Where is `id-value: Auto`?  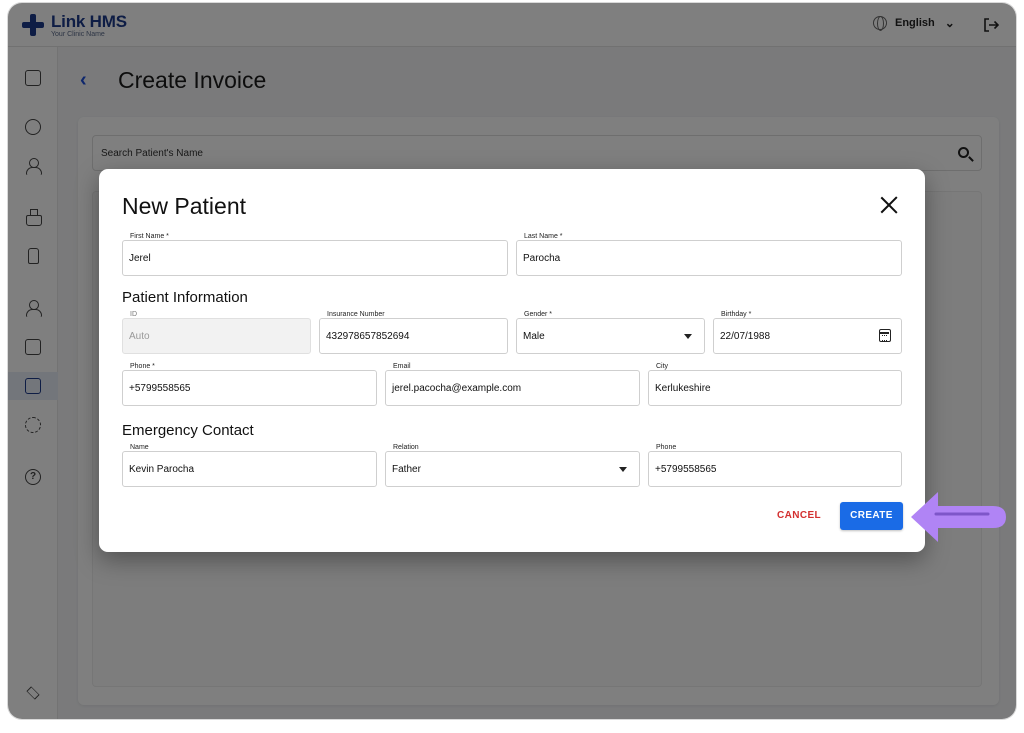 id-value: Auto is located at coordinates (139, 336).